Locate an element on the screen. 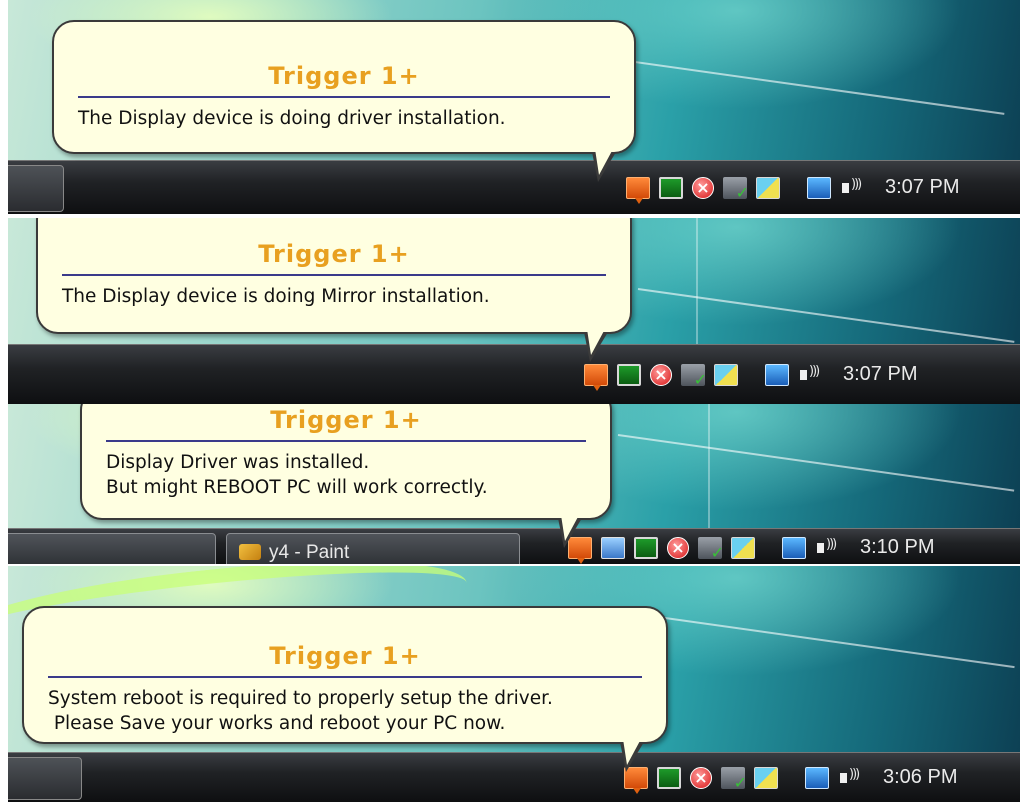  taskbar: 3:06 PM is located at coordinates (514, 777).